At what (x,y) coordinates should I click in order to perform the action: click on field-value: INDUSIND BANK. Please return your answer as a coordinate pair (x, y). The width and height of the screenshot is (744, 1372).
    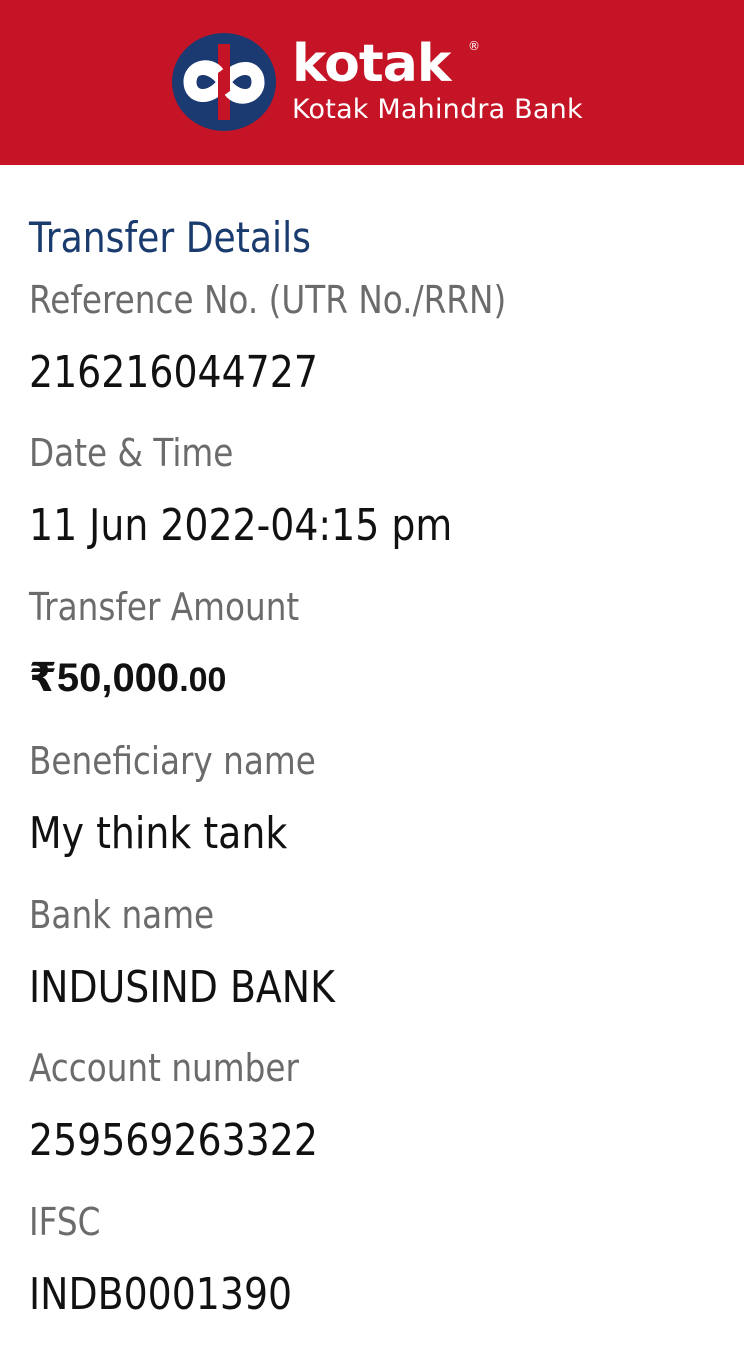
    Looking at the image, I should click on (336, 988).